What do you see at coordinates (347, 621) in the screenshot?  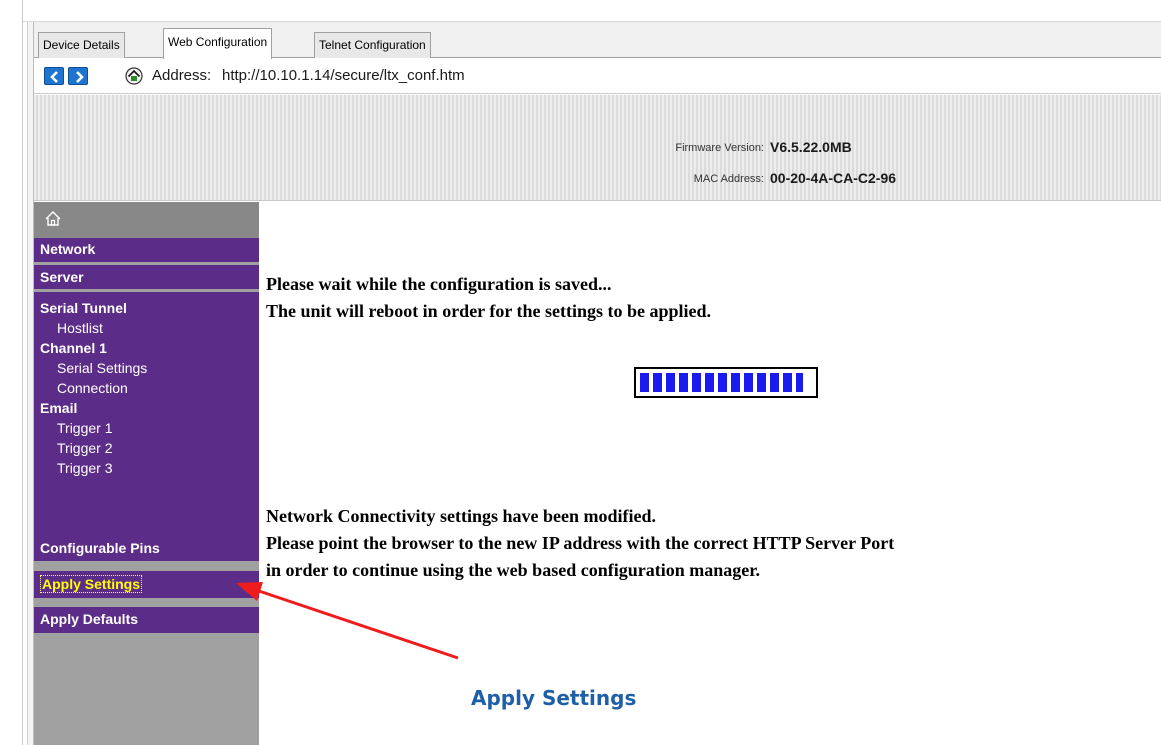 I see `annotation-arrow-icon` at bounding box center [347, 621].